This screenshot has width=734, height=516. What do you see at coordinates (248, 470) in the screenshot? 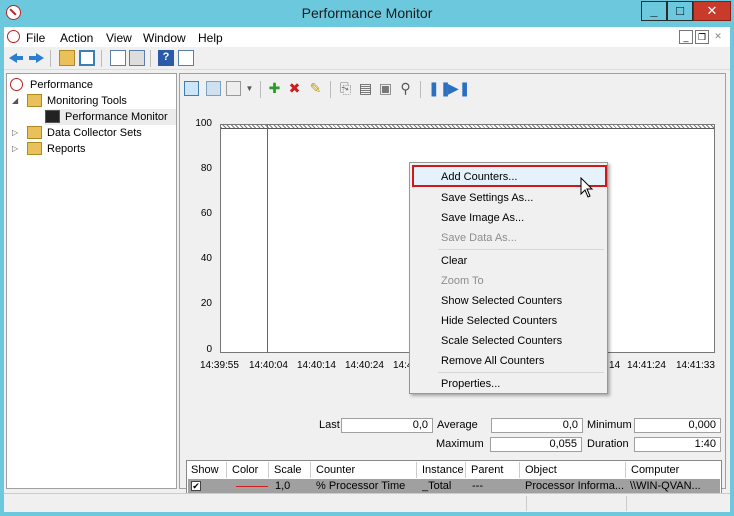
I see `column-header-color: Color` at bounding box center [248, 470].